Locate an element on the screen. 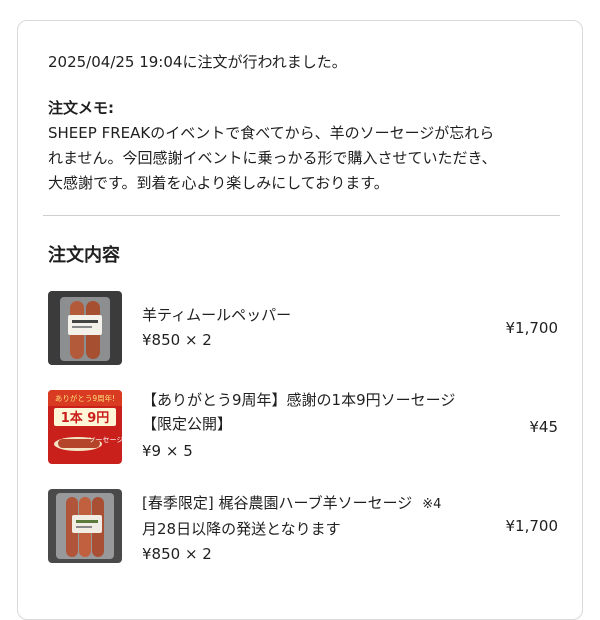 The image size is (600, 620). section-title-order-contents: 注文内容 is located at coordinates (84, 255).